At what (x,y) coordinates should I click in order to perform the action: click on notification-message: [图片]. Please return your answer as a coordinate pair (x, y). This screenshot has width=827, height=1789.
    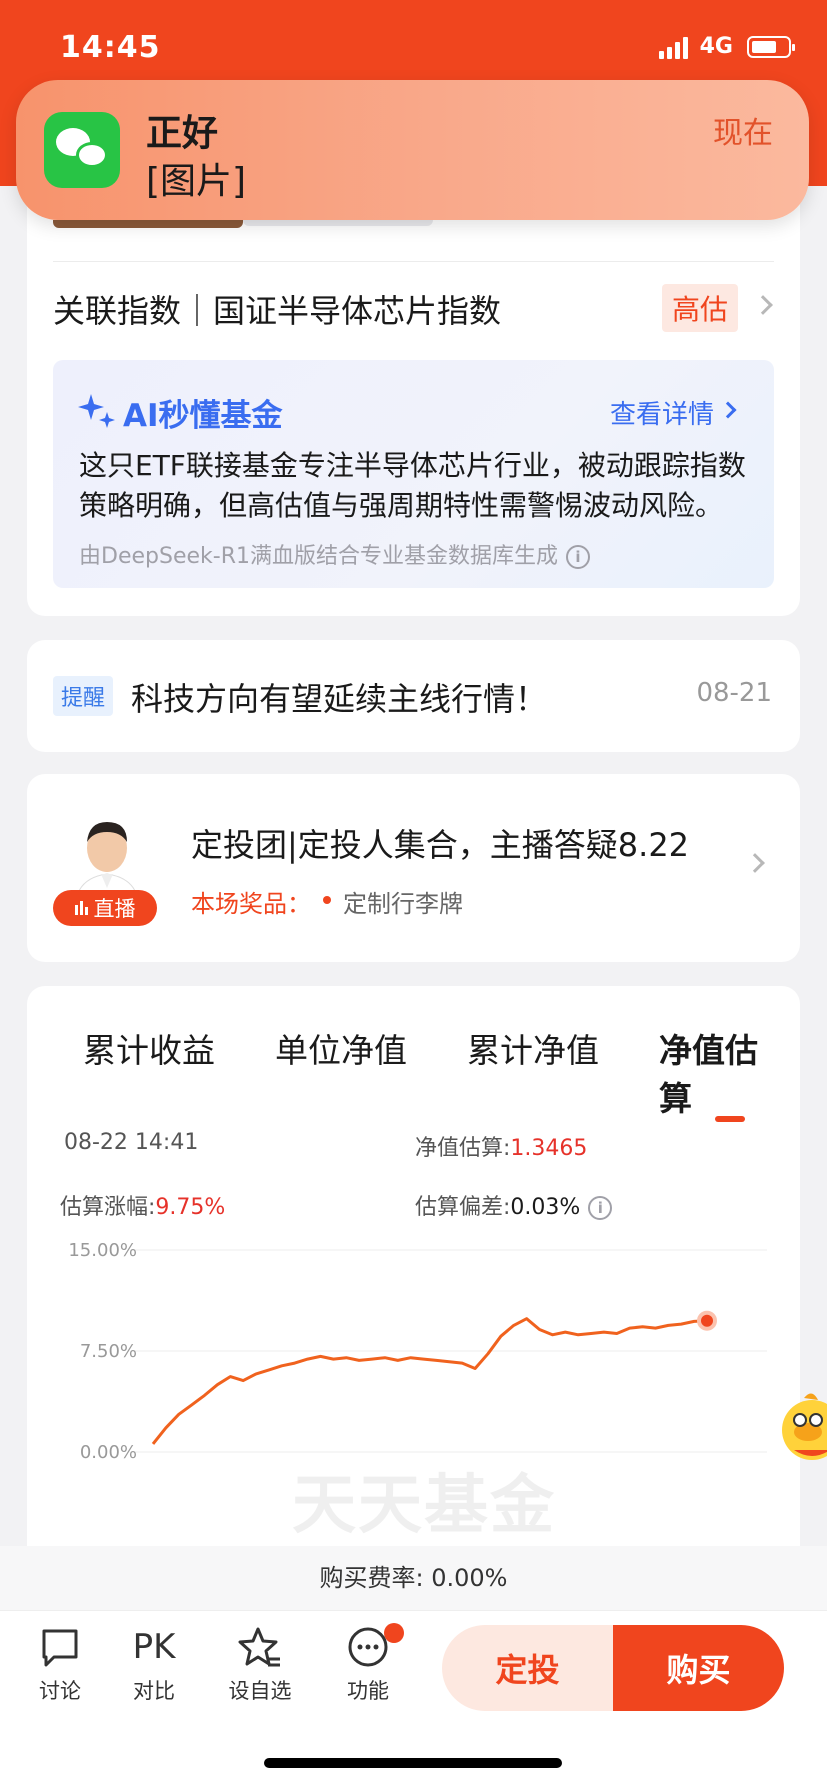
    Looking at the image, I should click on (196, 181).